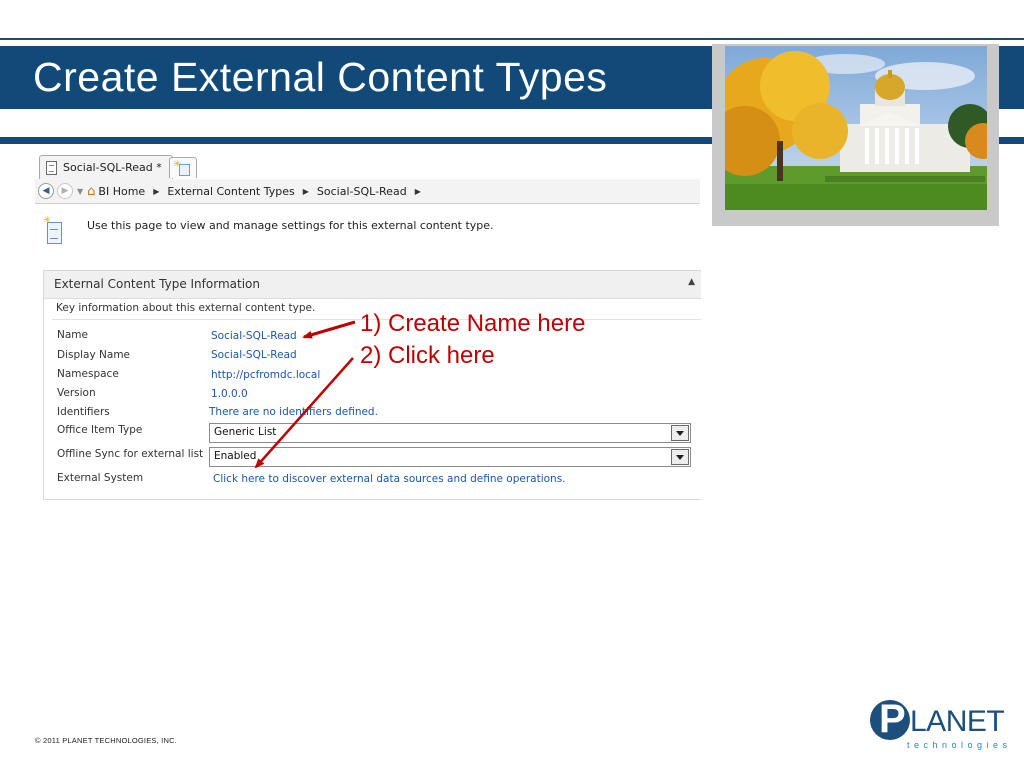  Describe the element at coordinates (83, 412) in the screenshot. I see `identifiers-label: Identifiers` at that location.